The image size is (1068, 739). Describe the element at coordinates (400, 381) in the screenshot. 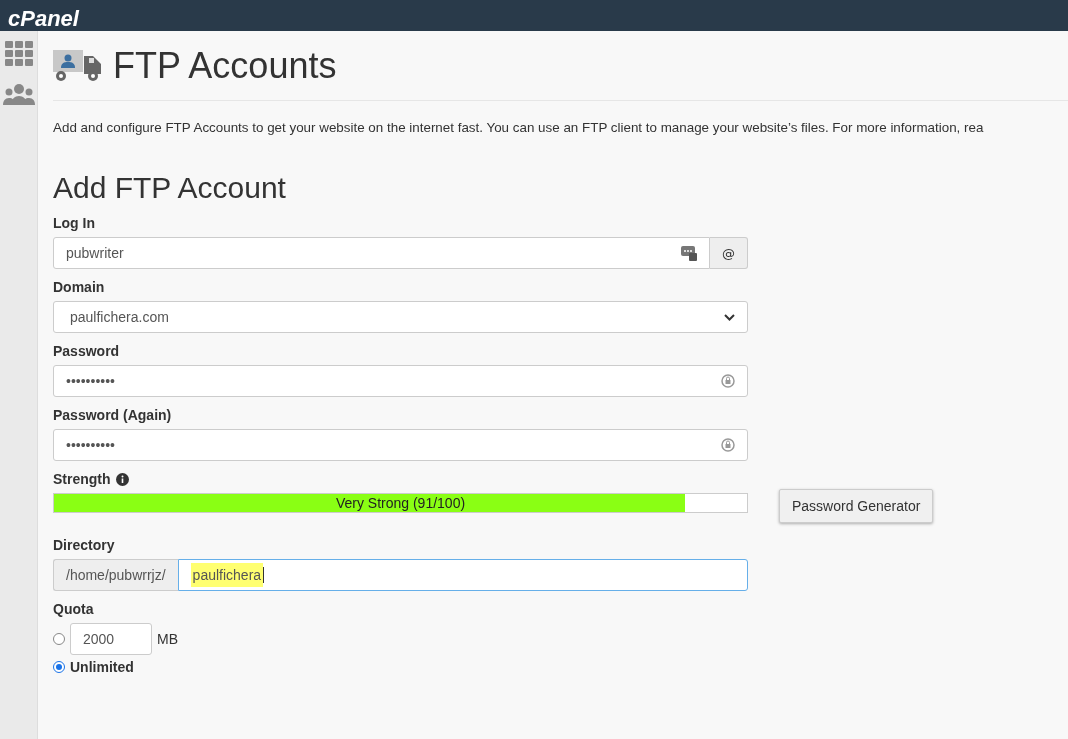

I see `password-field: ••••••••••` at that location.